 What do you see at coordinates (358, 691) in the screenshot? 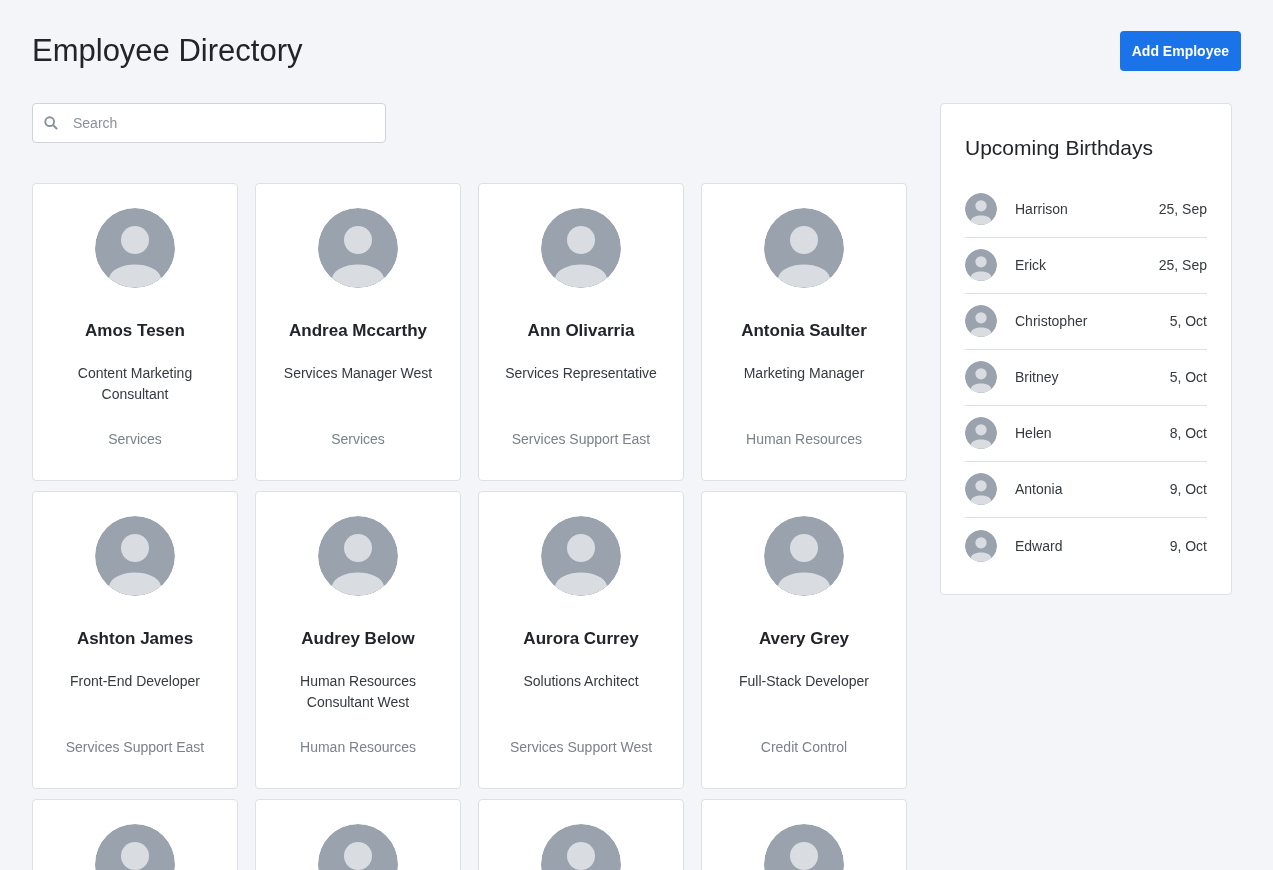
I see `employee-role: Human Resources Consultant West` at bounding box center [358, 691].